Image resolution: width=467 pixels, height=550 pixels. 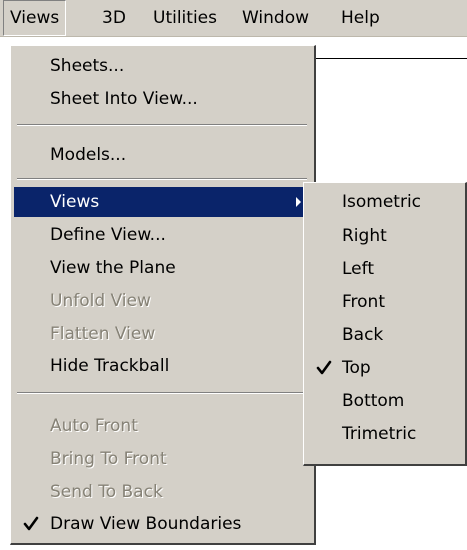 I want to click on menu-views: Views, so click(x=35, y=18).